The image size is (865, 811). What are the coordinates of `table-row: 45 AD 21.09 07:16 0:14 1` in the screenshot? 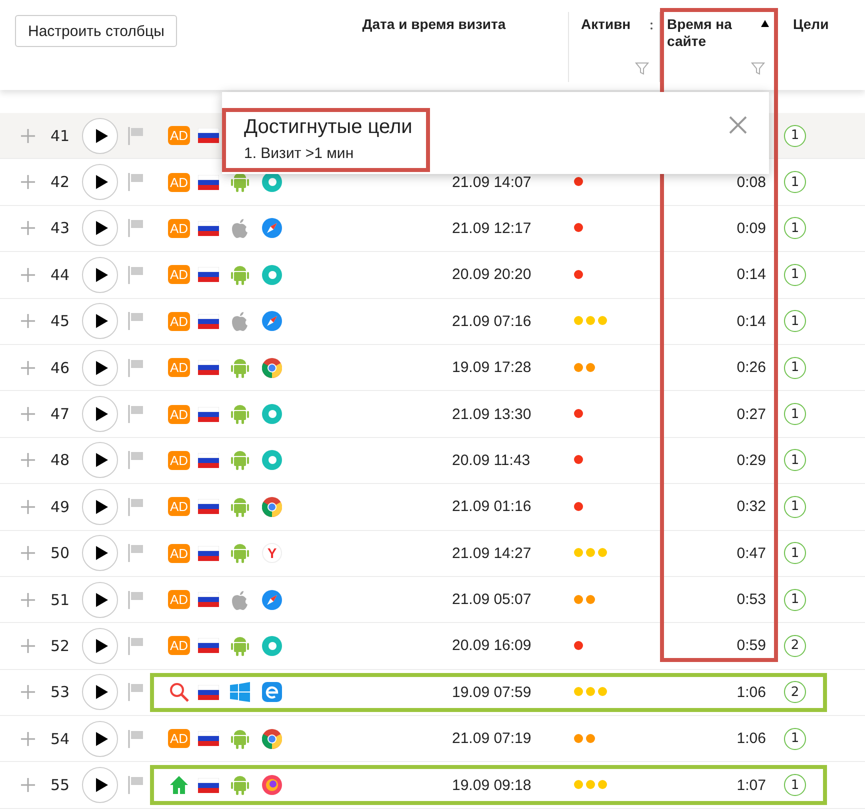 It's located at (432, 321).